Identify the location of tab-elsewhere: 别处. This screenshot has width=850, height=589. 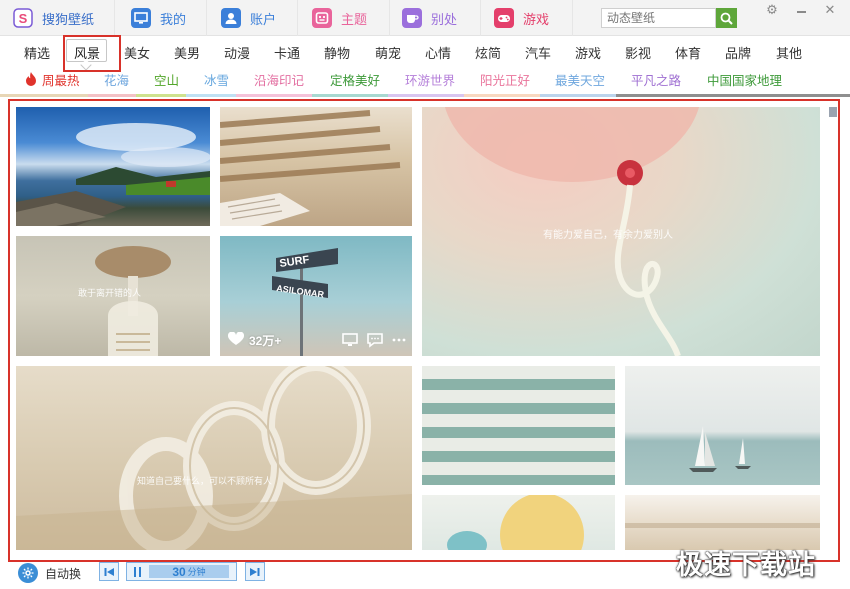
(435, 18).